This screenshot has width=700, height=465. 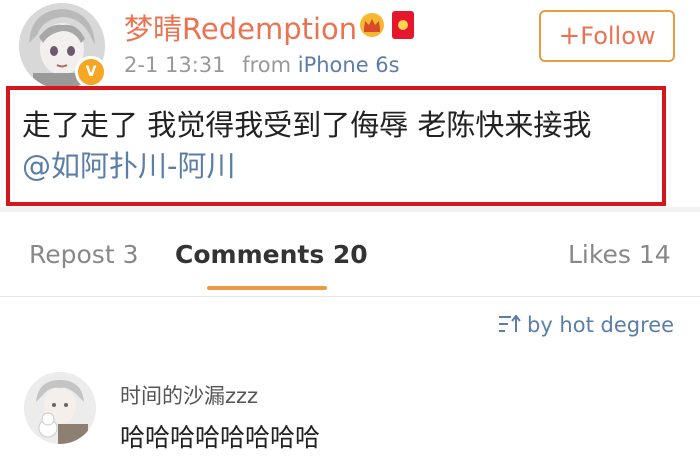 What do you see at coordinates (601, 325) in the screenshot?
I see `sort-label: by hot degree` at bounding box center [601, 325].